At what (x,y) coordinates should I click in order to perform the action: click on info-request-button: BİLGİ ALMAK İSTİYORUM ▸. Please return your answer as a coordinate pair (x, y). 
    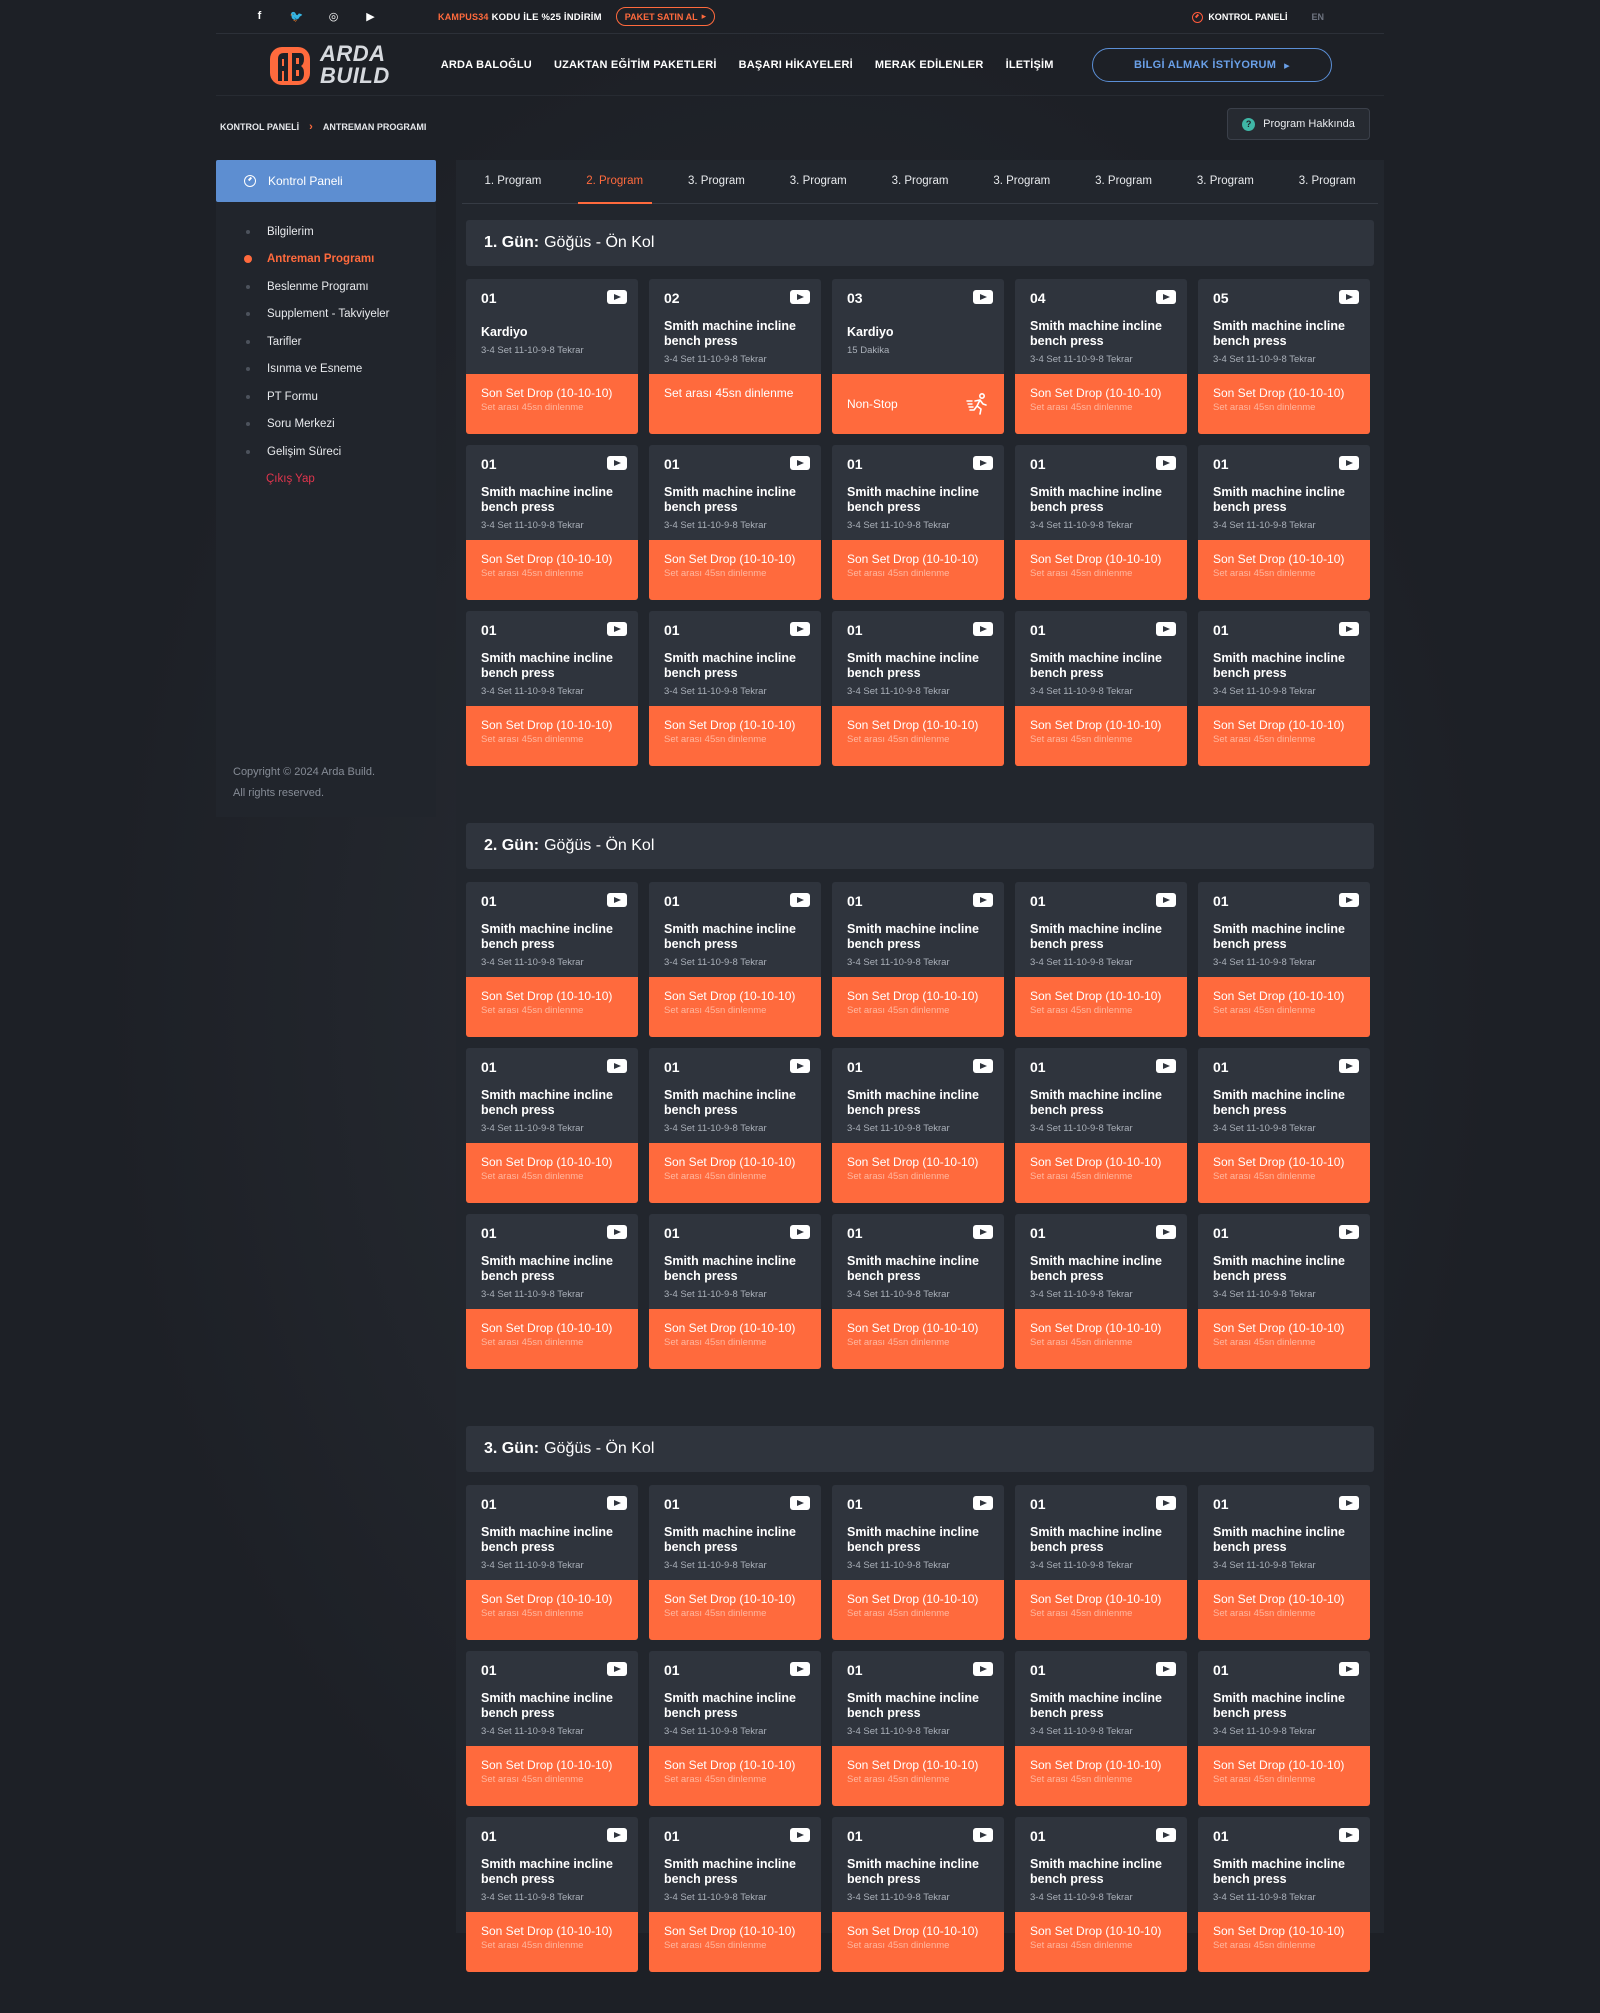
    Looking at the image, I should click on (1212, 65).